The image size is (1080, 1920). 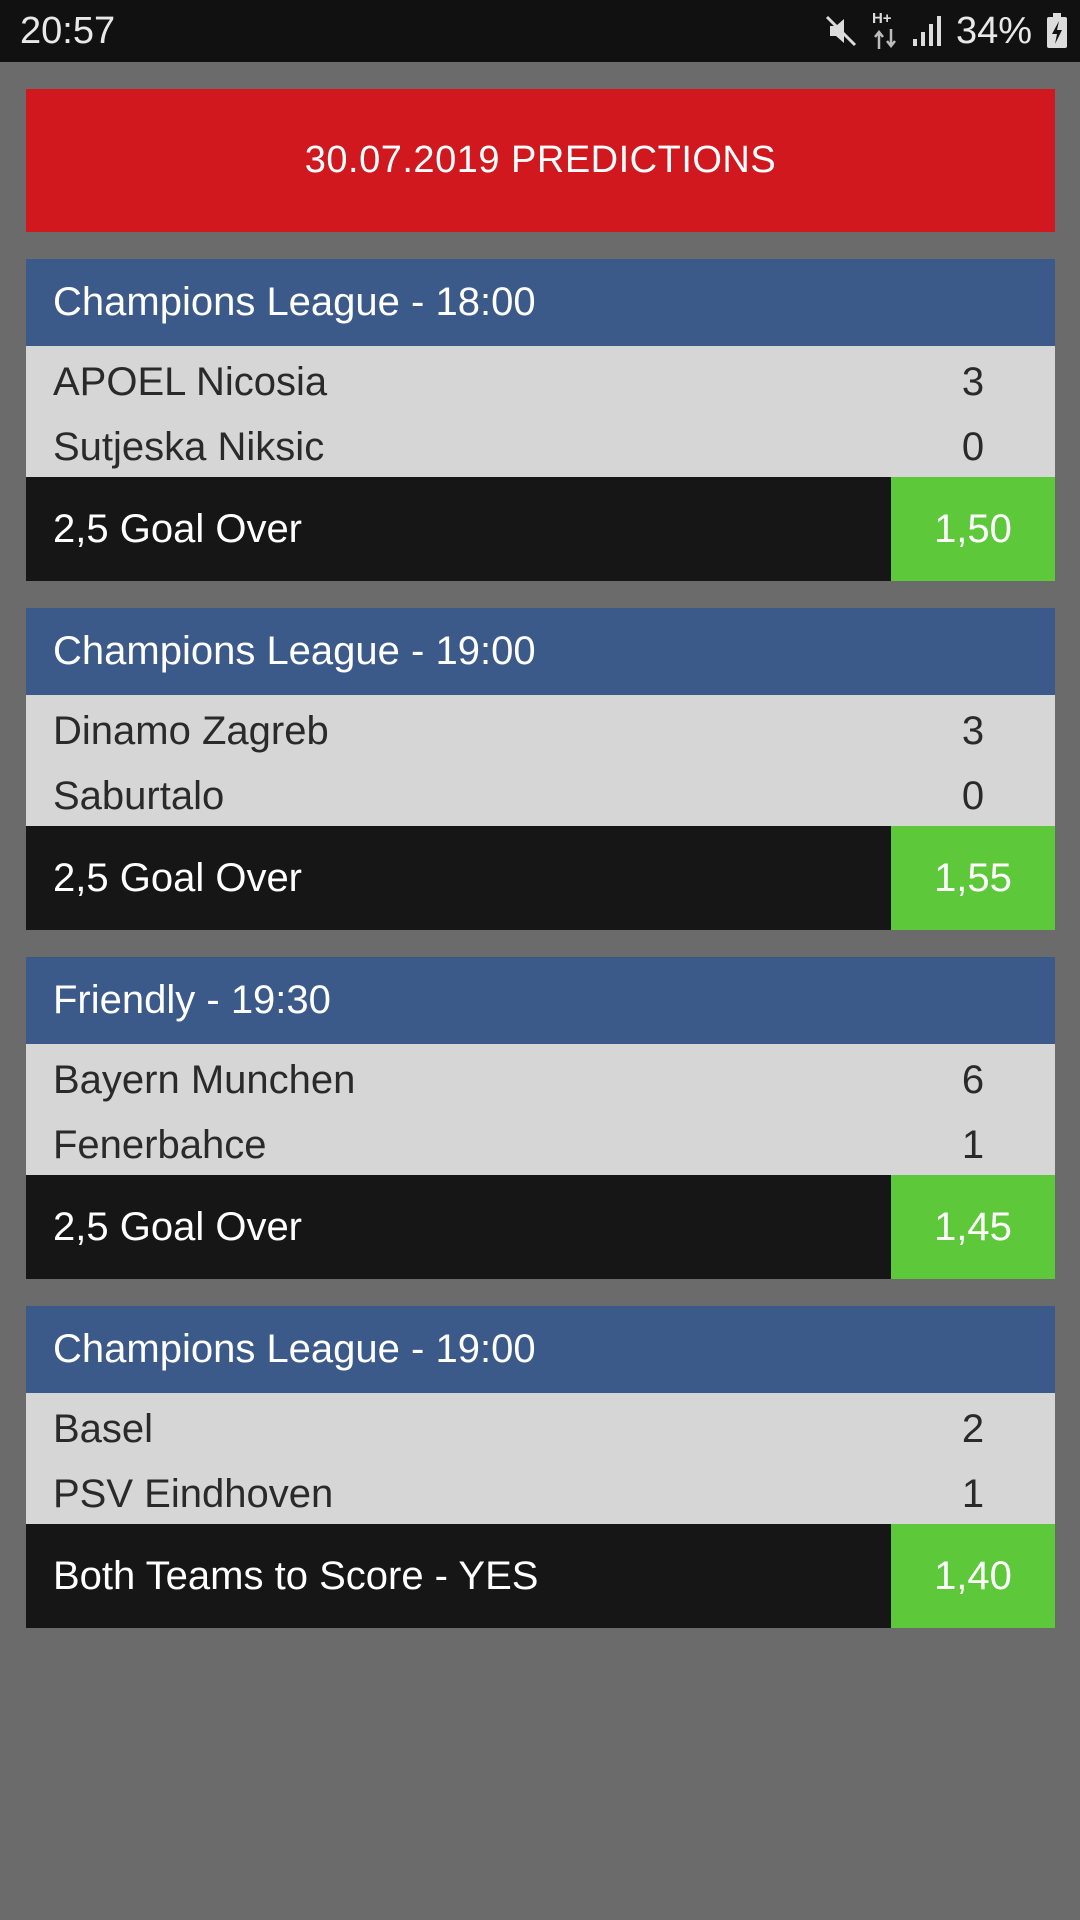 I want to click on home-team-score: 6, so click(x=973, y=1080).